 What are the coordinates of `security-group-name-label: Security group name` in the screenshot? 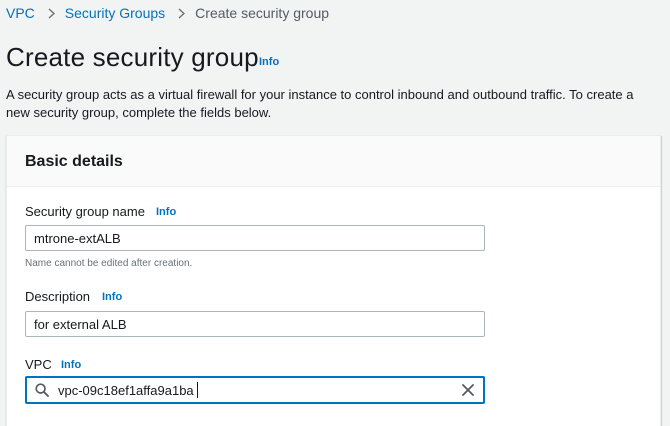 It's located at (85, 211).